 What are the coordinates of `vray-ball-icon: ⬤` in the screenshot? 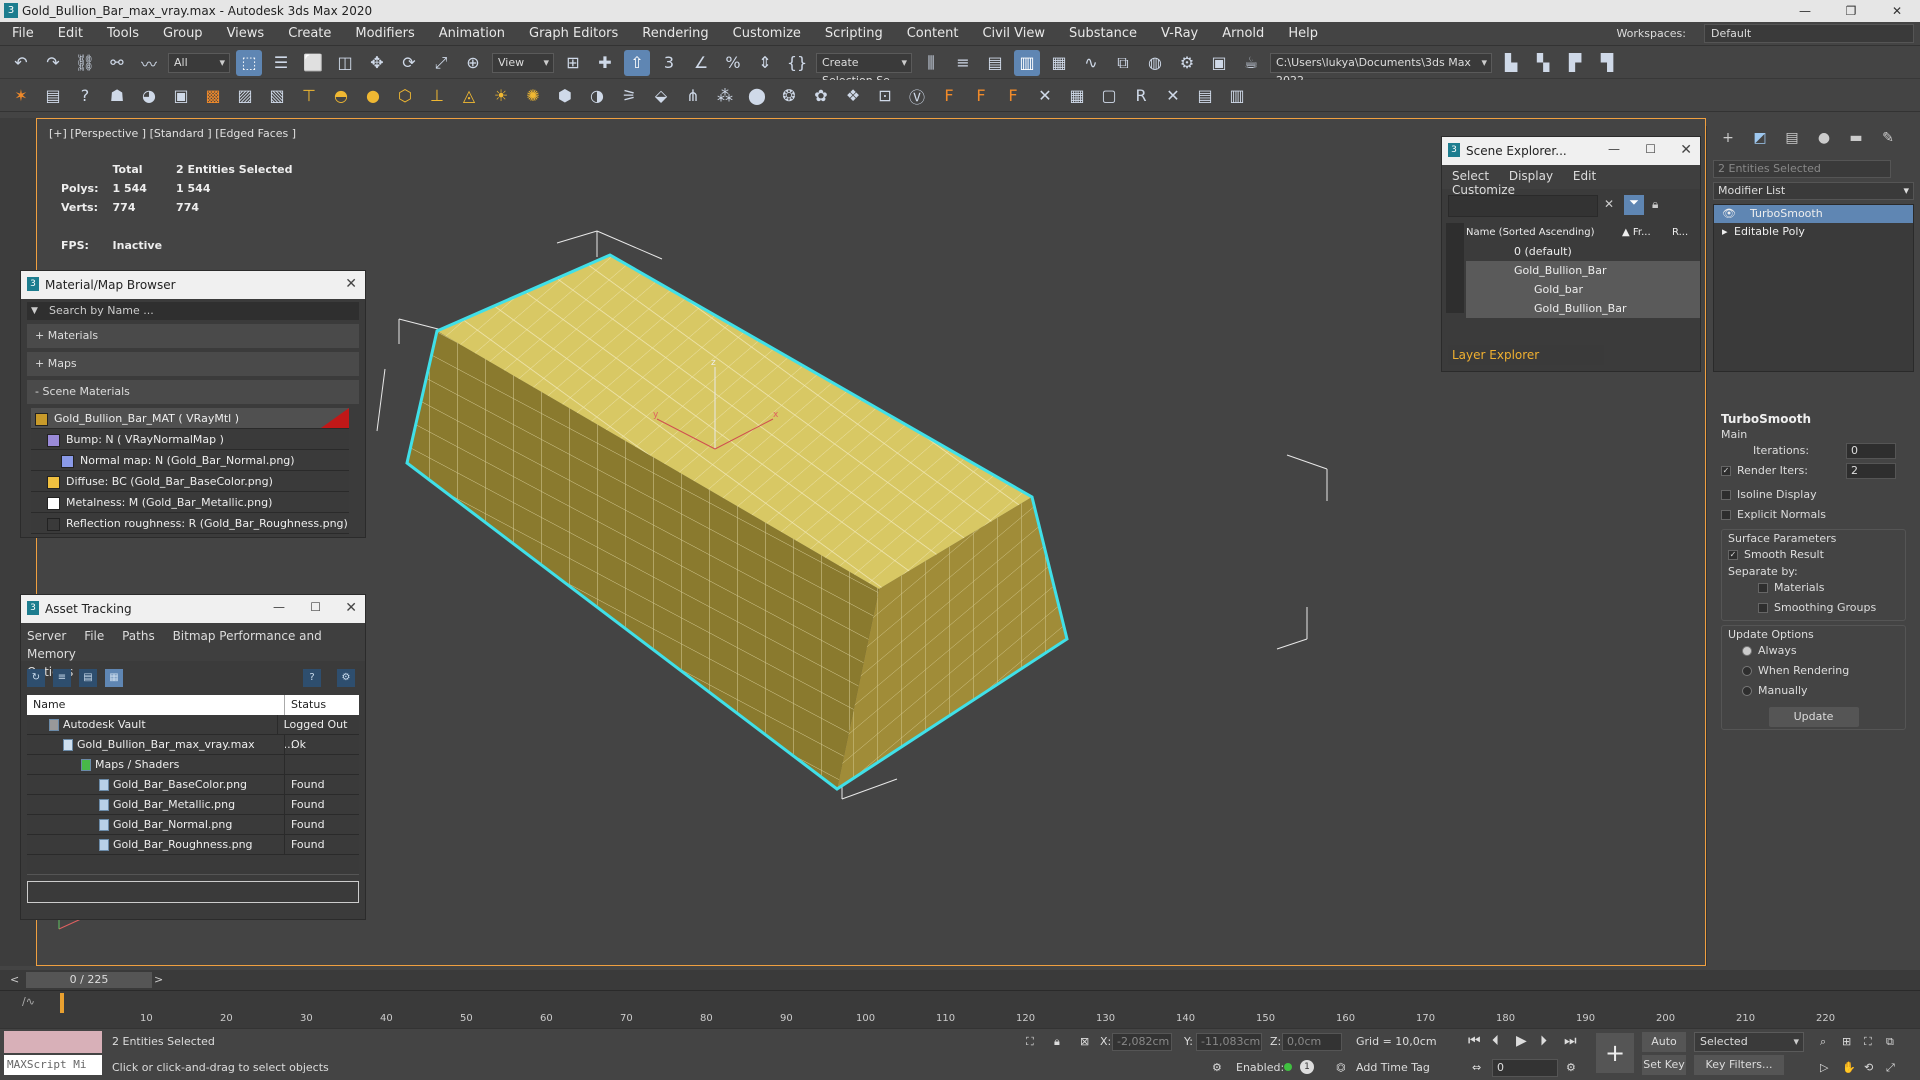 It's located at (757, 96).